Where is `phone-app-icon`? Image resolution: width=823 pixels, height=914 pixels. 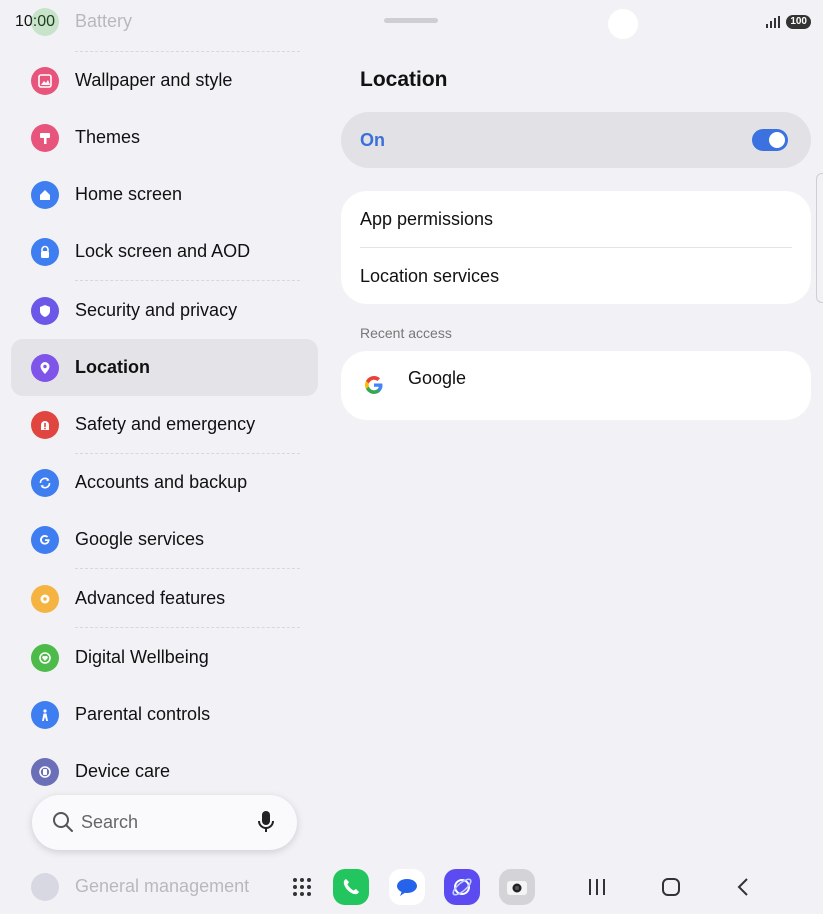 phone-app-icon is located at coordinates (351, 887).